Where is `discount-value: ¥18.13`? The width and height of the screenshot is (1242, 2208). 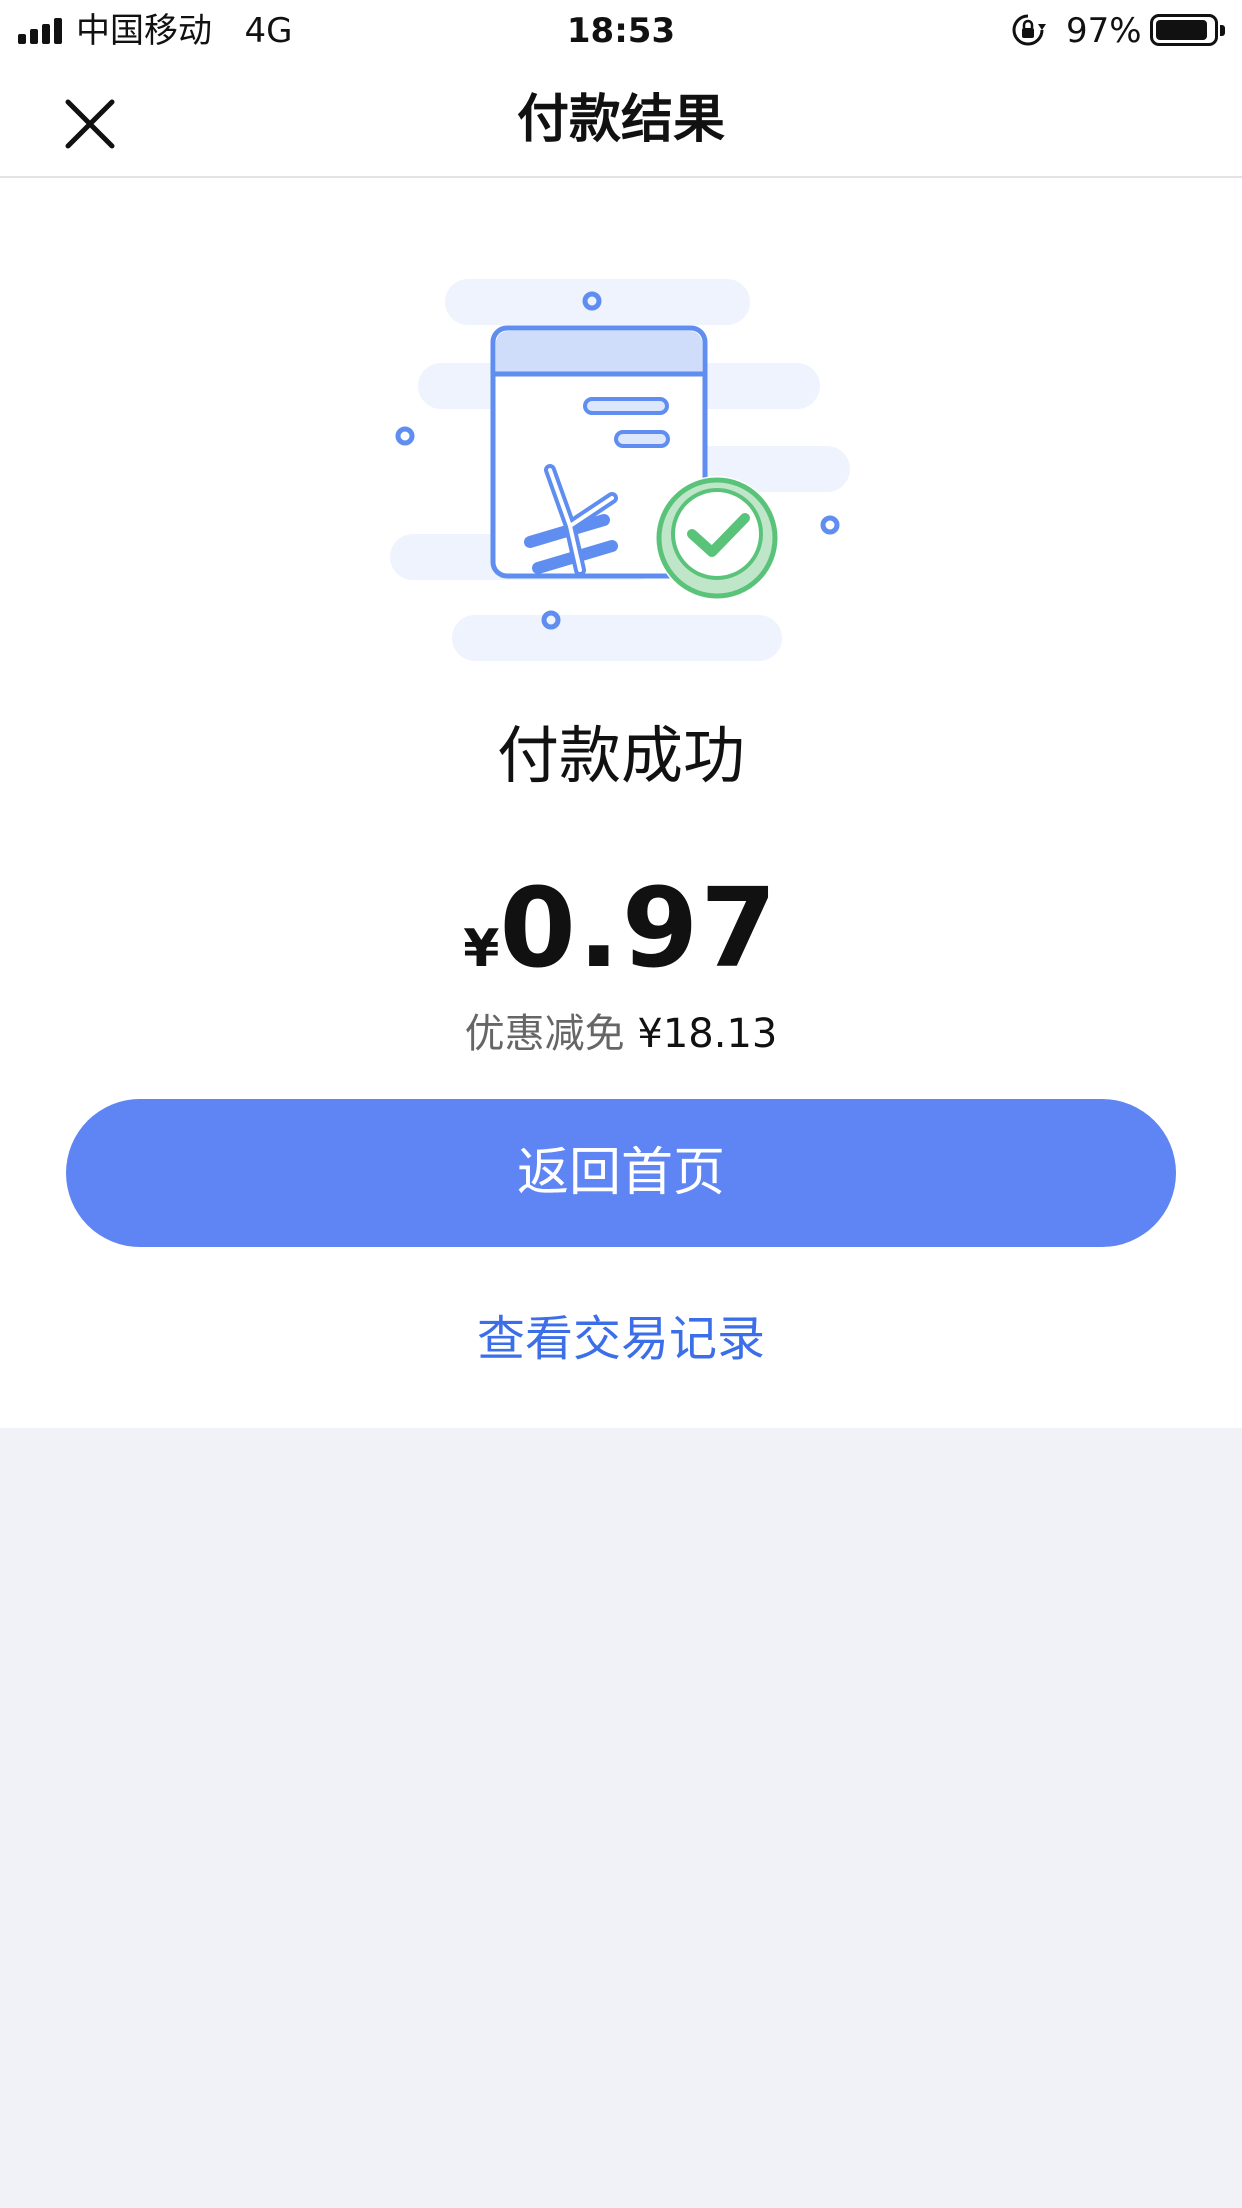 discount-value: ¥18.13 is located at coordinates (707, 1034).